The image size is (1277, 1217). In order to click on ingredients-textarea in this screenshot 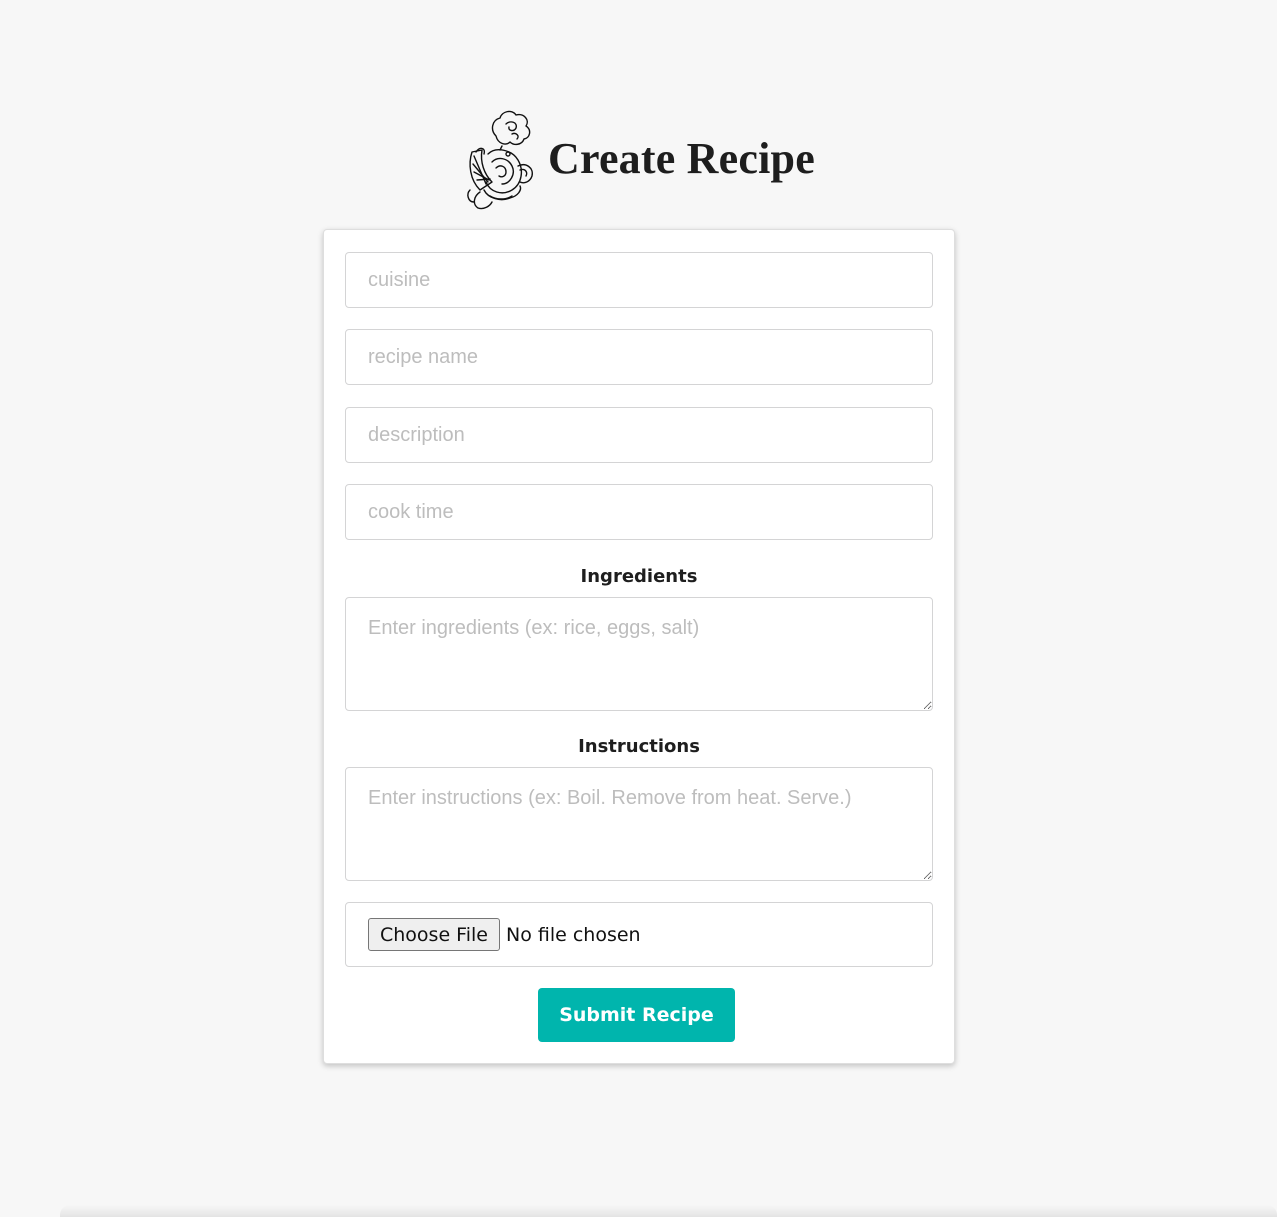, I will do `click(639, 654)`.